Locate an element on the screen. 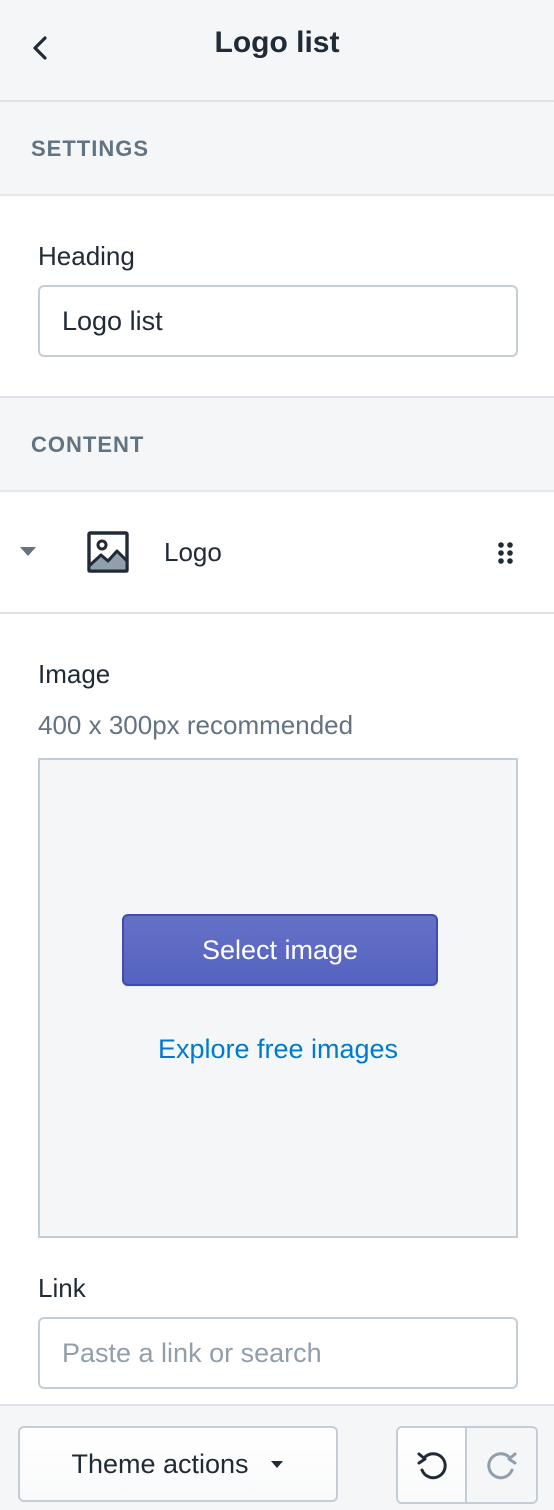  undo-icon is located at coordinates (432, 1466).